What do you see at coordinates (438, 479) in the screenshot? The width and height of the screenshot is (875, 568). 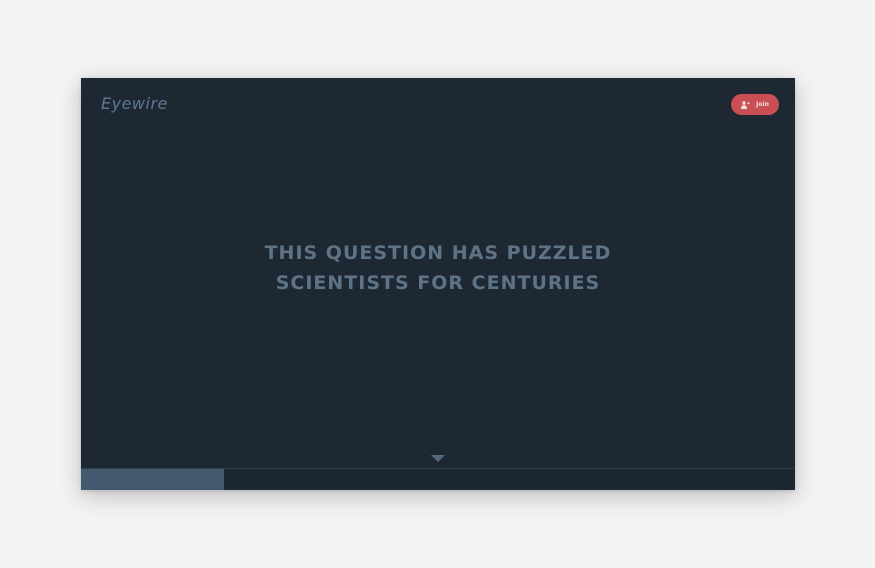 I see `progress-bar` at bounding box center [438, 479].